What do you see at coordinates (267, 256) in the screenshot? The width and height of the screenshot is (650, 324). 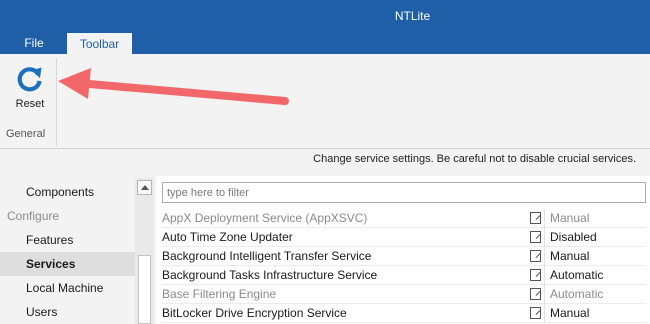 I see `service-name: Background Intelligent Transfer Service` at bounding box center [267, 256].